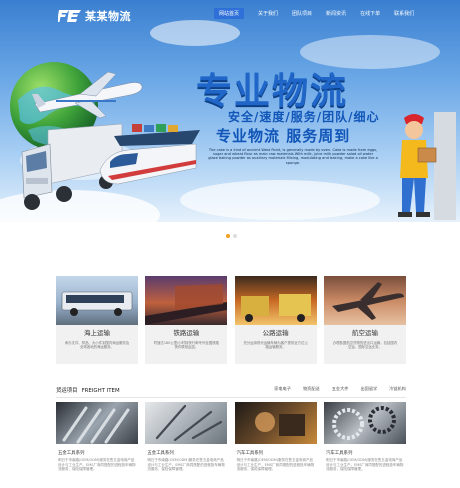  What do you see at coordinates (275, 333) in the screenshot?
I see `service-title: 公路运输` at bounding box center [275, 333].